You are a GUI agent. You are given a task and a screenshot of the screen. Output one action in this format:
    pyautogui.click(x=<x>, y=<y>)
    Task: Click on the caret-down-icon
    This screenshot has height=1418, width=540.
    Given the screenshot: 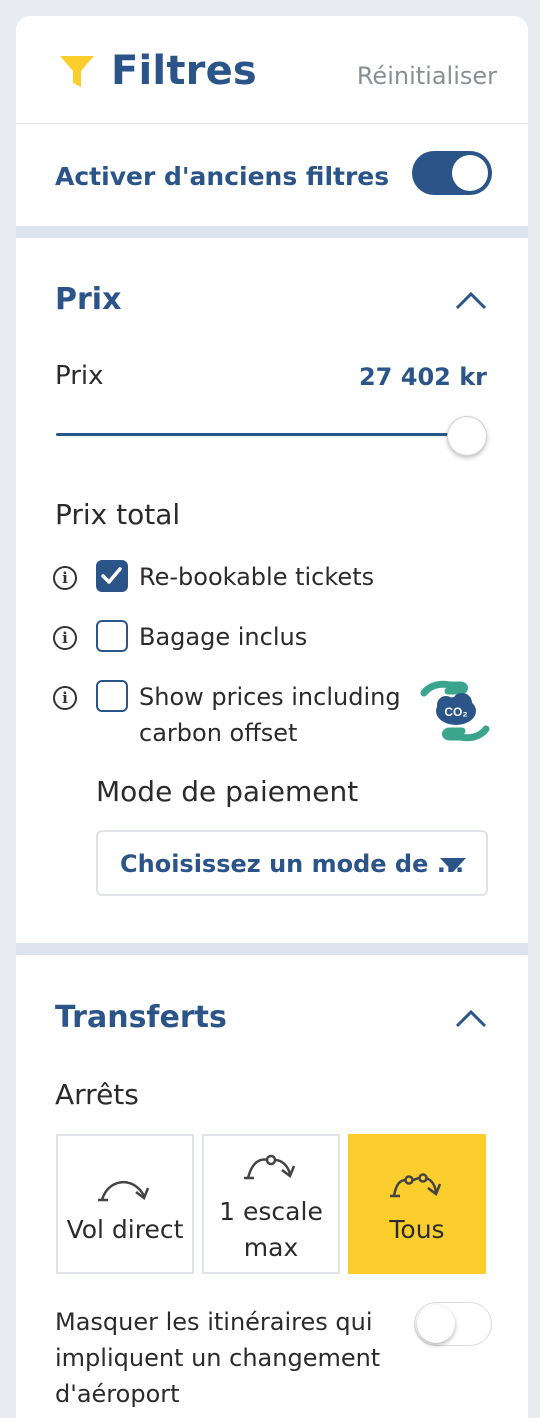 What is the action you would take?
    pyautogui.click(x=453, y=865)
    